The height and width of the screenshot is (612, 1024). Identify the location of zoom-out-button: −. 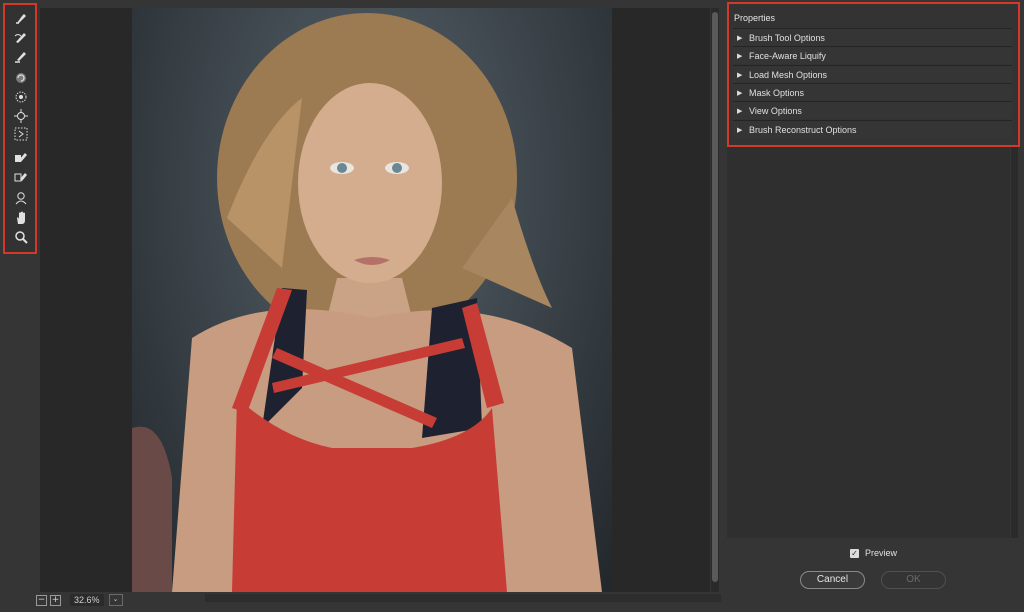
(41, 600).